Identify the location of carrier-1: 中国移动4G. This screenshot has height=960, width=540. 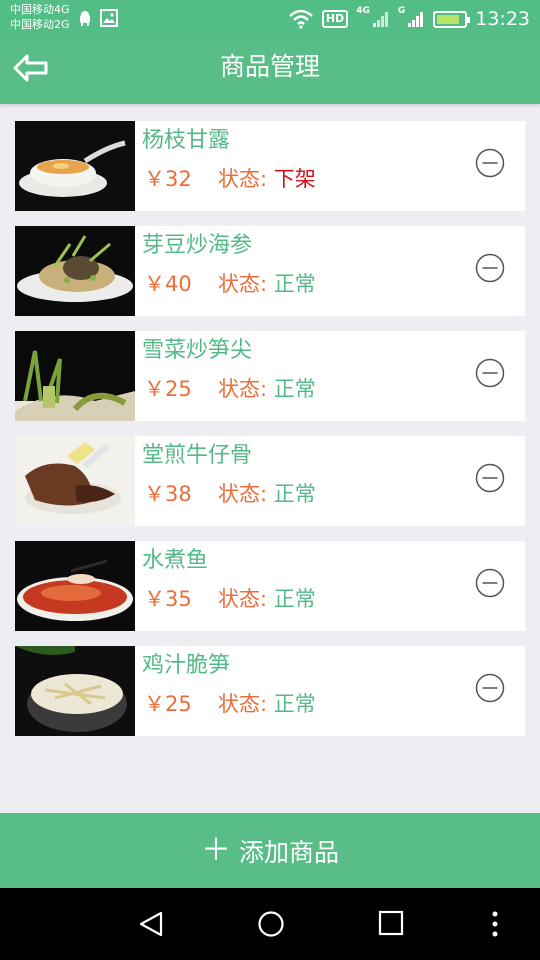
(40, 9).